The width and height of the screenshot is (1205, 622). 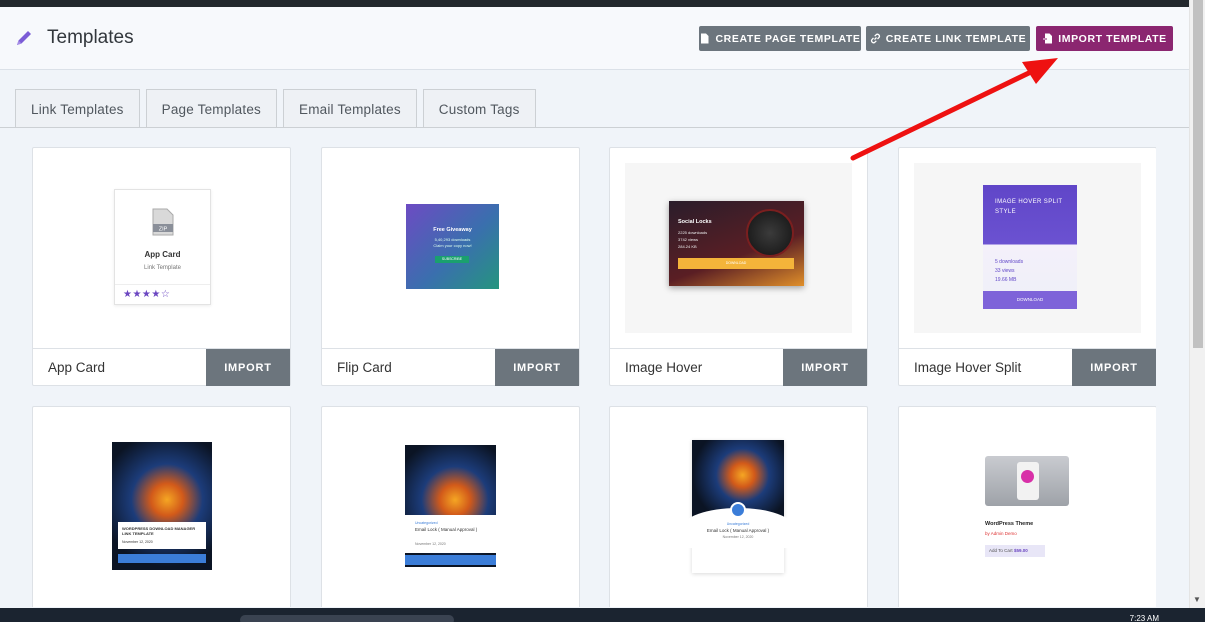 I want to click on add-to-cart-preview: Add To Cart $59.00, so click(x=1015, y=551).